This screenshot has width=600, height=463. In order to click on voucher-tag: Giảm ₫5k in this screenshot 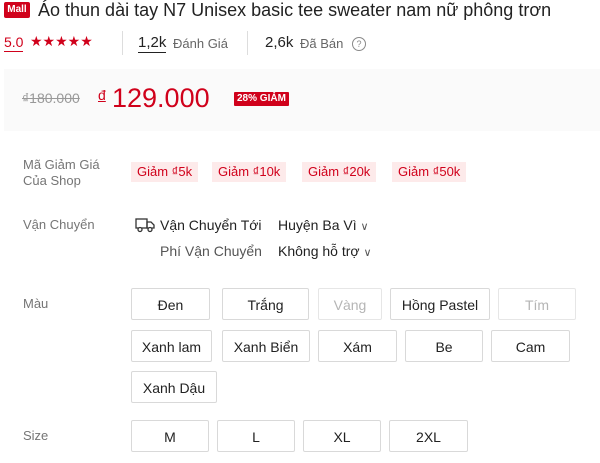, I will do `click(165, 172)`.